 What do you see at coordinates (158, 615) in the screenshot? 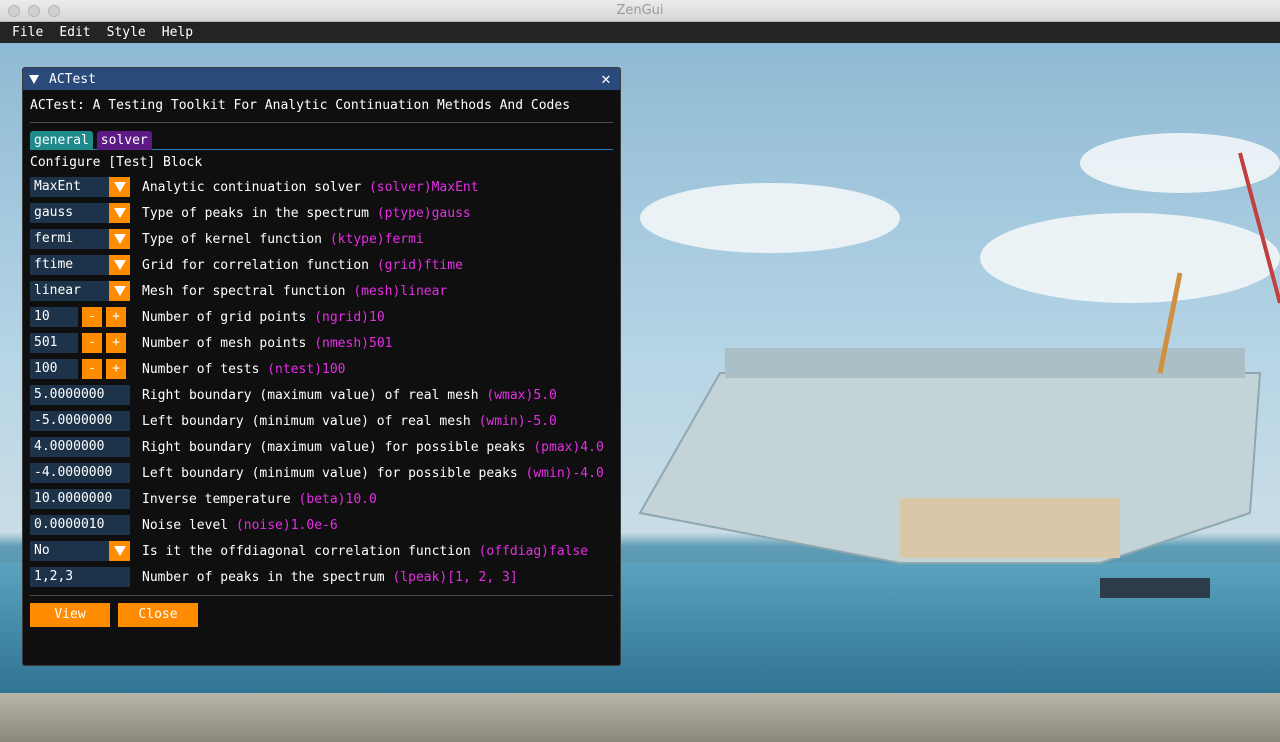
I see `close-button: Close` at bounding box center [158, 615].